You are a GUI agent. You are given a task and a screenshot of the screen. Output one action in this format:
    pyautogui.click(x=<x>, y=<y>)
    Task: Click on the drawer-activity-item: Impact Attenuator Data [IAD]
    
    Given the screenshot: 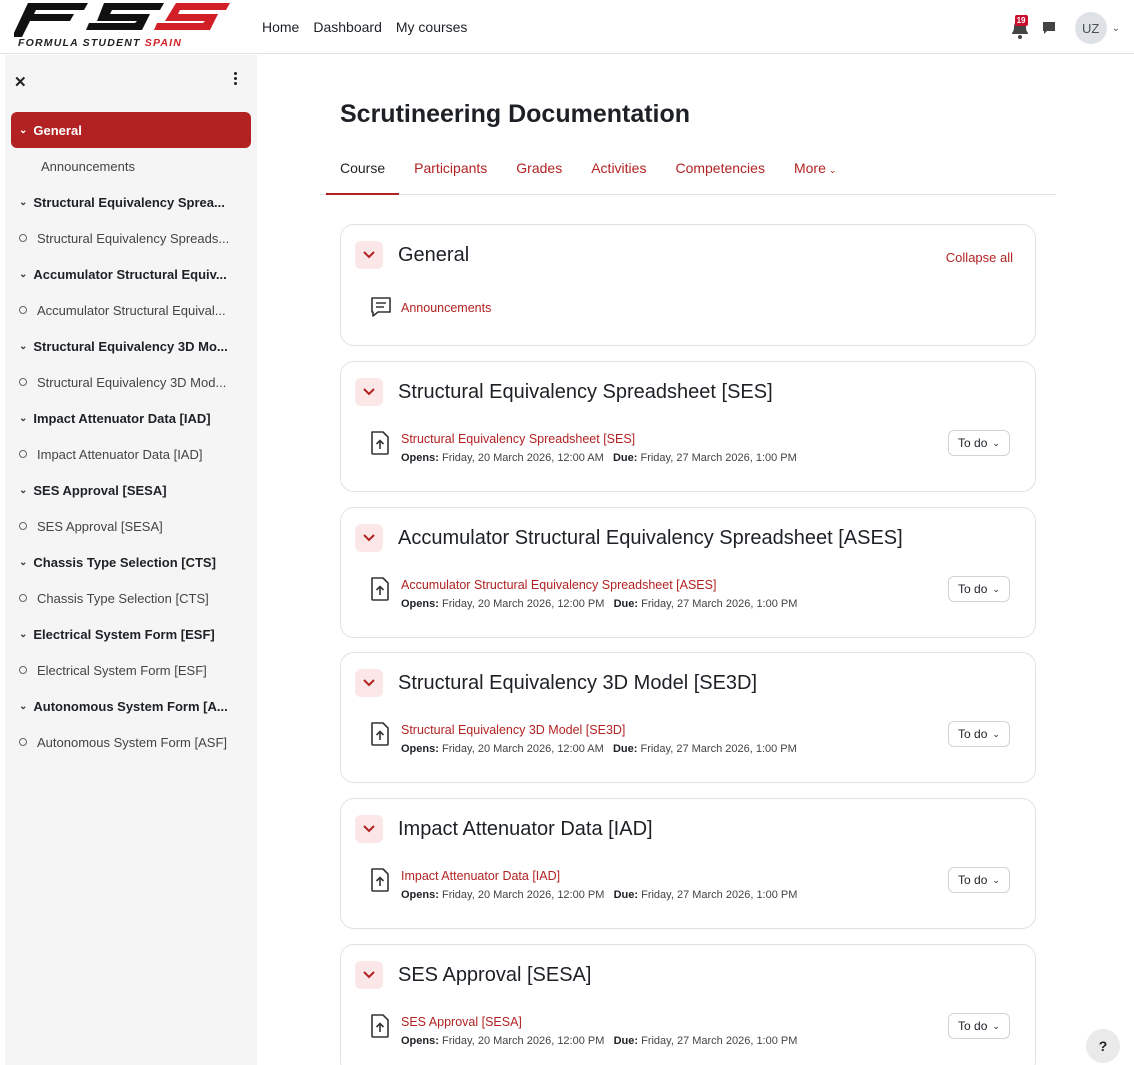 What is the action you would take?
    pyautogui.click(x=131, y=454)
    